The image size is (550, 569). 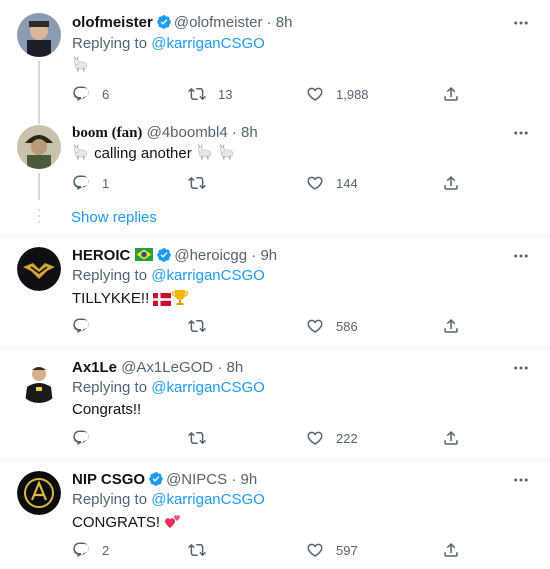 What do you see at coordinates (167, 367) in the screenshot?
I see `handle: @Ax1LeGOD` at bounding box center [167, 367].